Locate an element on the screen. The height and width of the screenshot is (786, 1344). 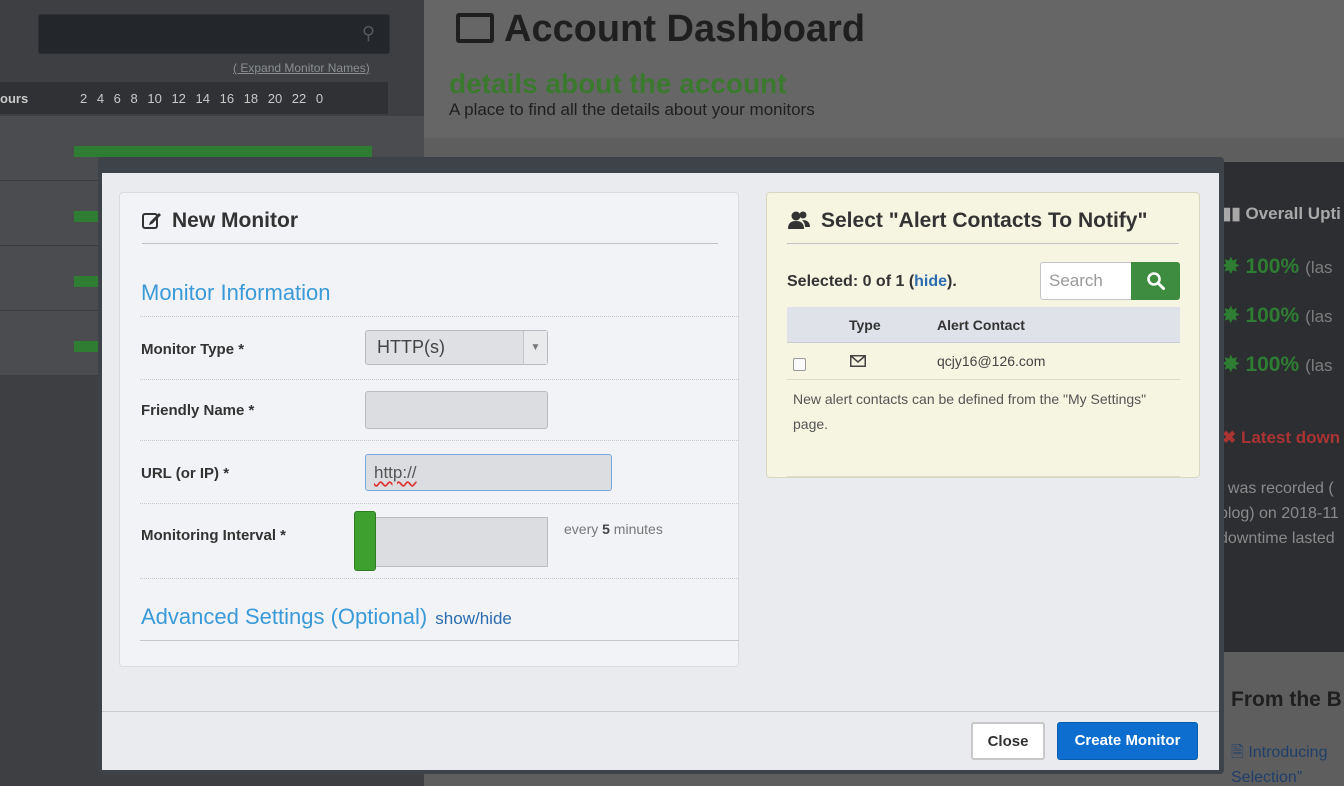
interval-value: 5 is located at coordinates (606, 529).